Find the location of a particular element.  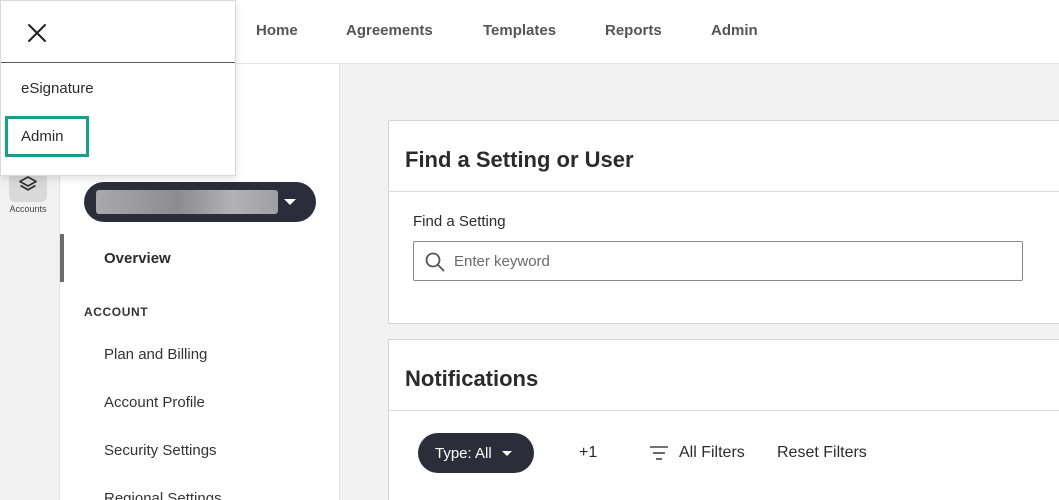

sidebar-item-plan-and-billing: Plan and Billing is located at coordinates (155, 354).